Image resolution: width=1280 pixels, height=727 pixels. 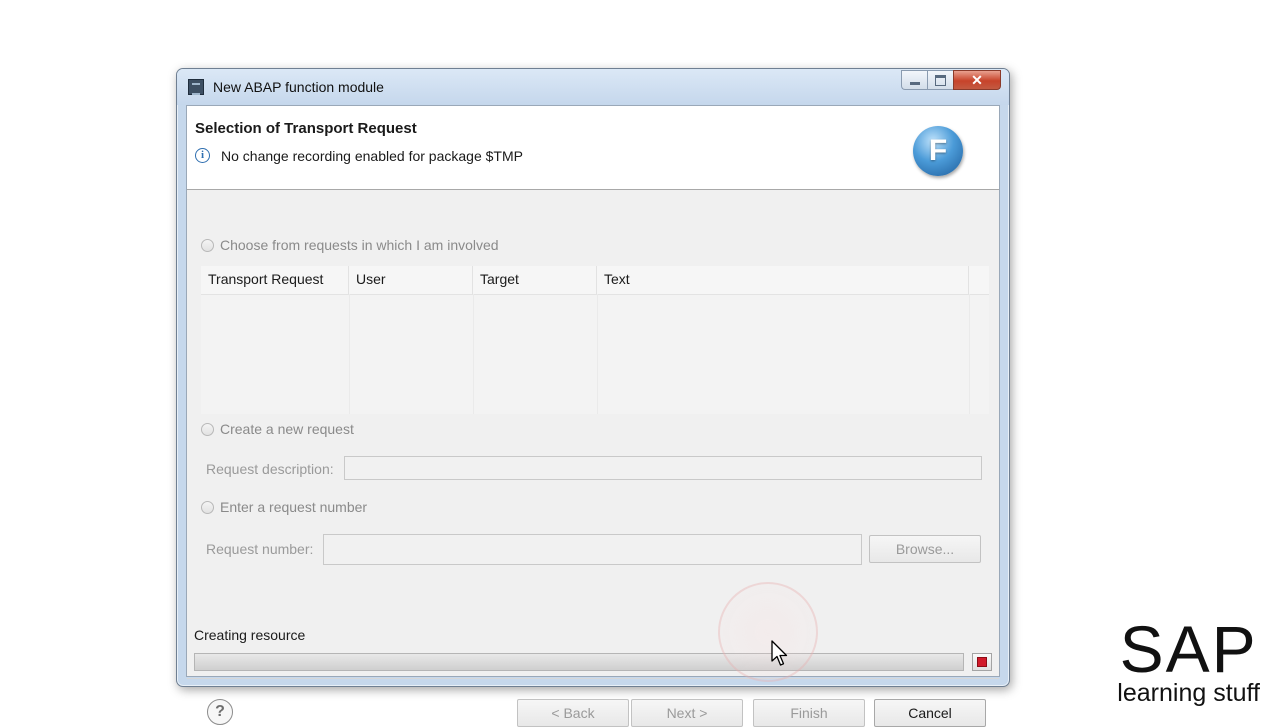 I want to click on stop-icon, so click(x=982, y=662).